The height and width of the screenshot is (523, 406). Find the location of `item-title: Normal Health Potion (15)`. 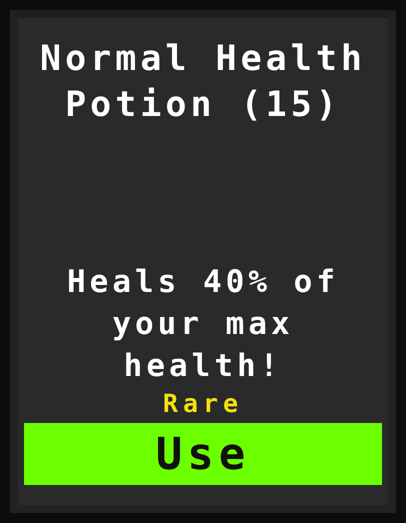

item-title: Normal Health Potion (15) is located at coordinates (203, 82).